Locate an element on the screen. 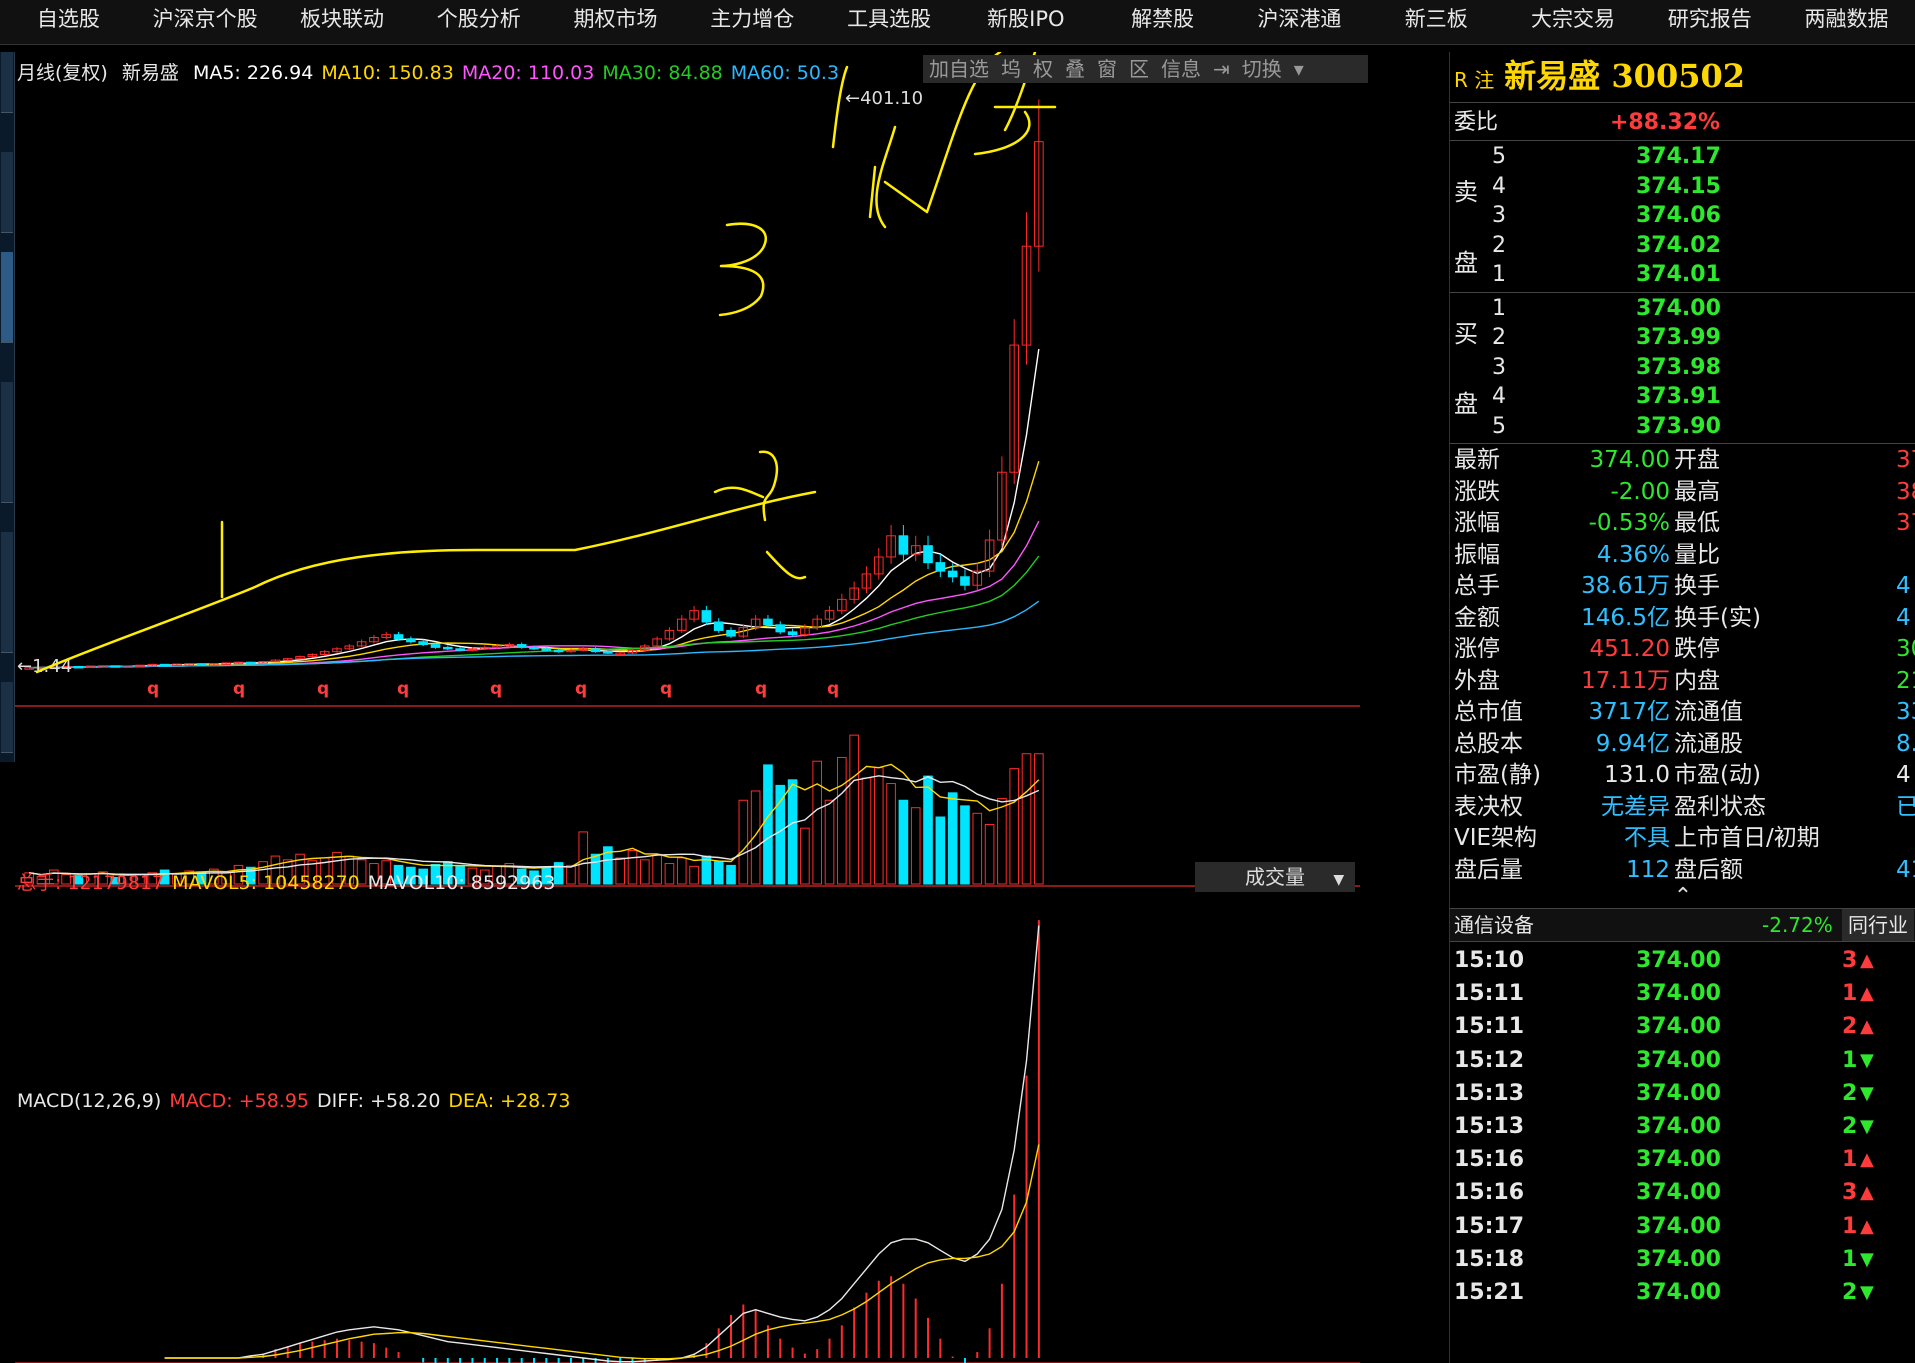 This screenshot has height=1363, width=1915. stock-title: 新易盛 300502 is located at coordinates (1625, 76).